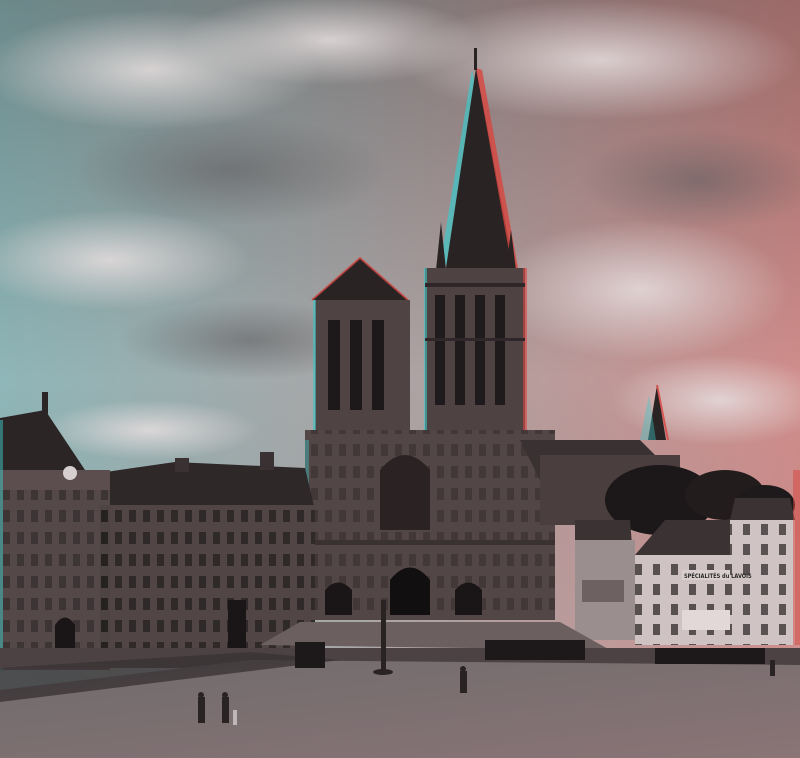 The height and width of the screenshot is (758, 800). I want to click on clock-face, so click(70, 473).